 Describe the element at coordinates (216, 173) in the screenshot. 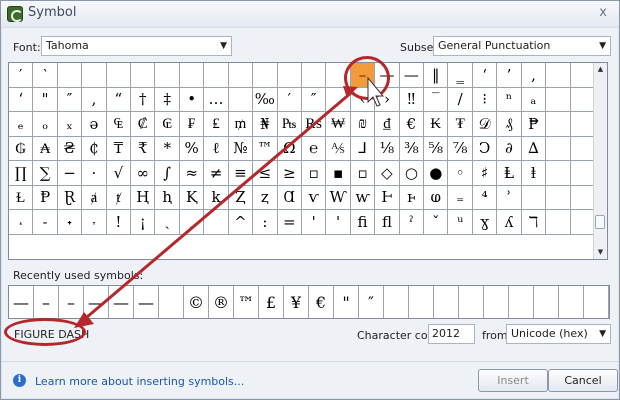

I see `symbol-cell: ≠` at that location.